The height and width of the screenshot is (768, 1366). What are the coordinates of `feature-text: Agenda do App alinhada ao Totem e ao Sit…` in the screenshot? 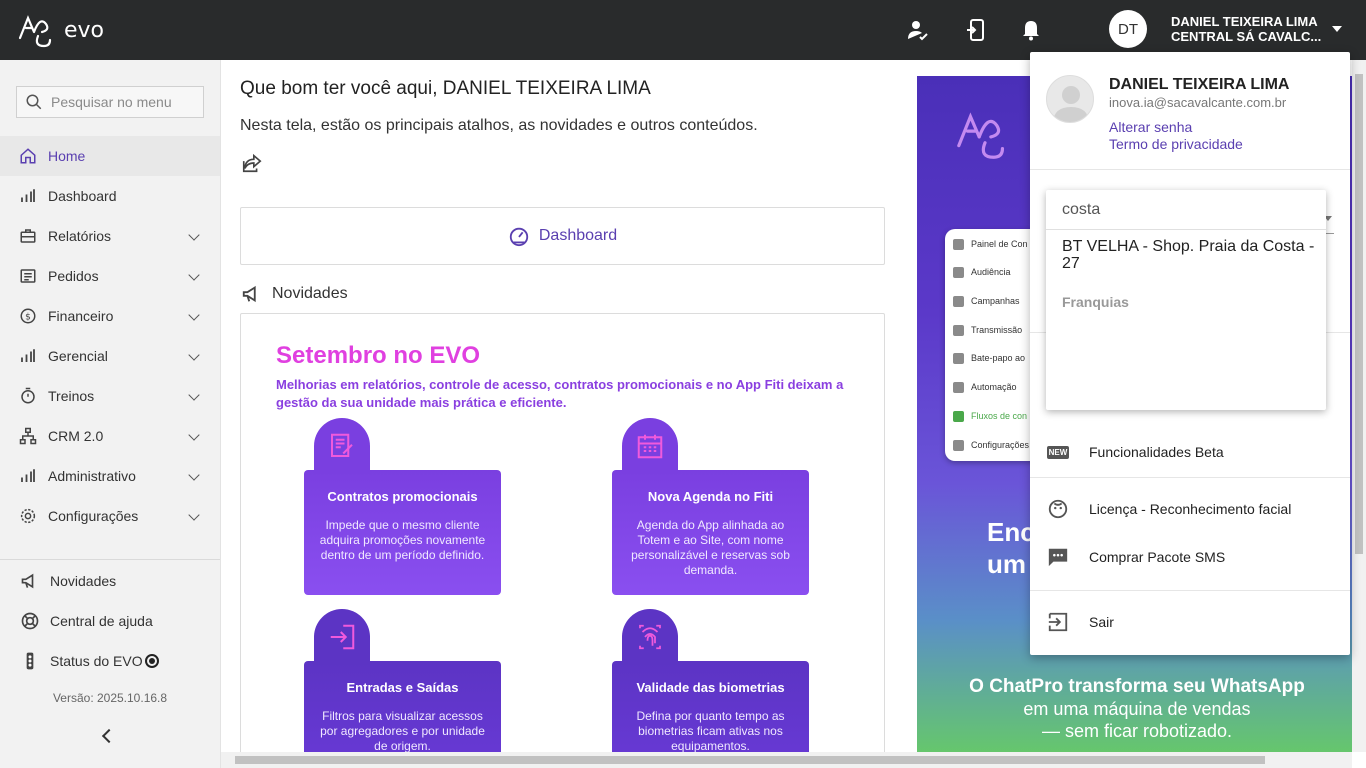 It's located at (710, 547).